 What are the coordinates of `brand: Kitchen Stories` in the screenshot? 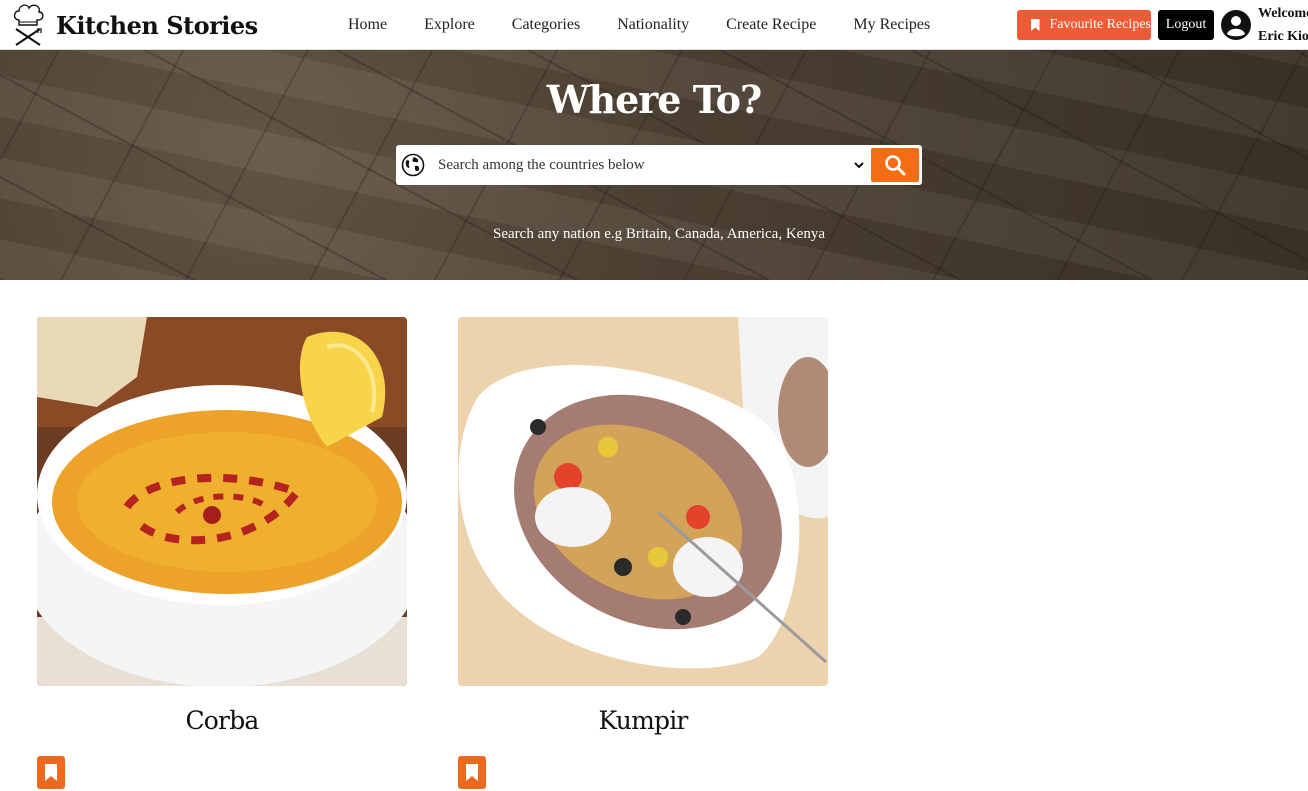 It's located at (134, 25).